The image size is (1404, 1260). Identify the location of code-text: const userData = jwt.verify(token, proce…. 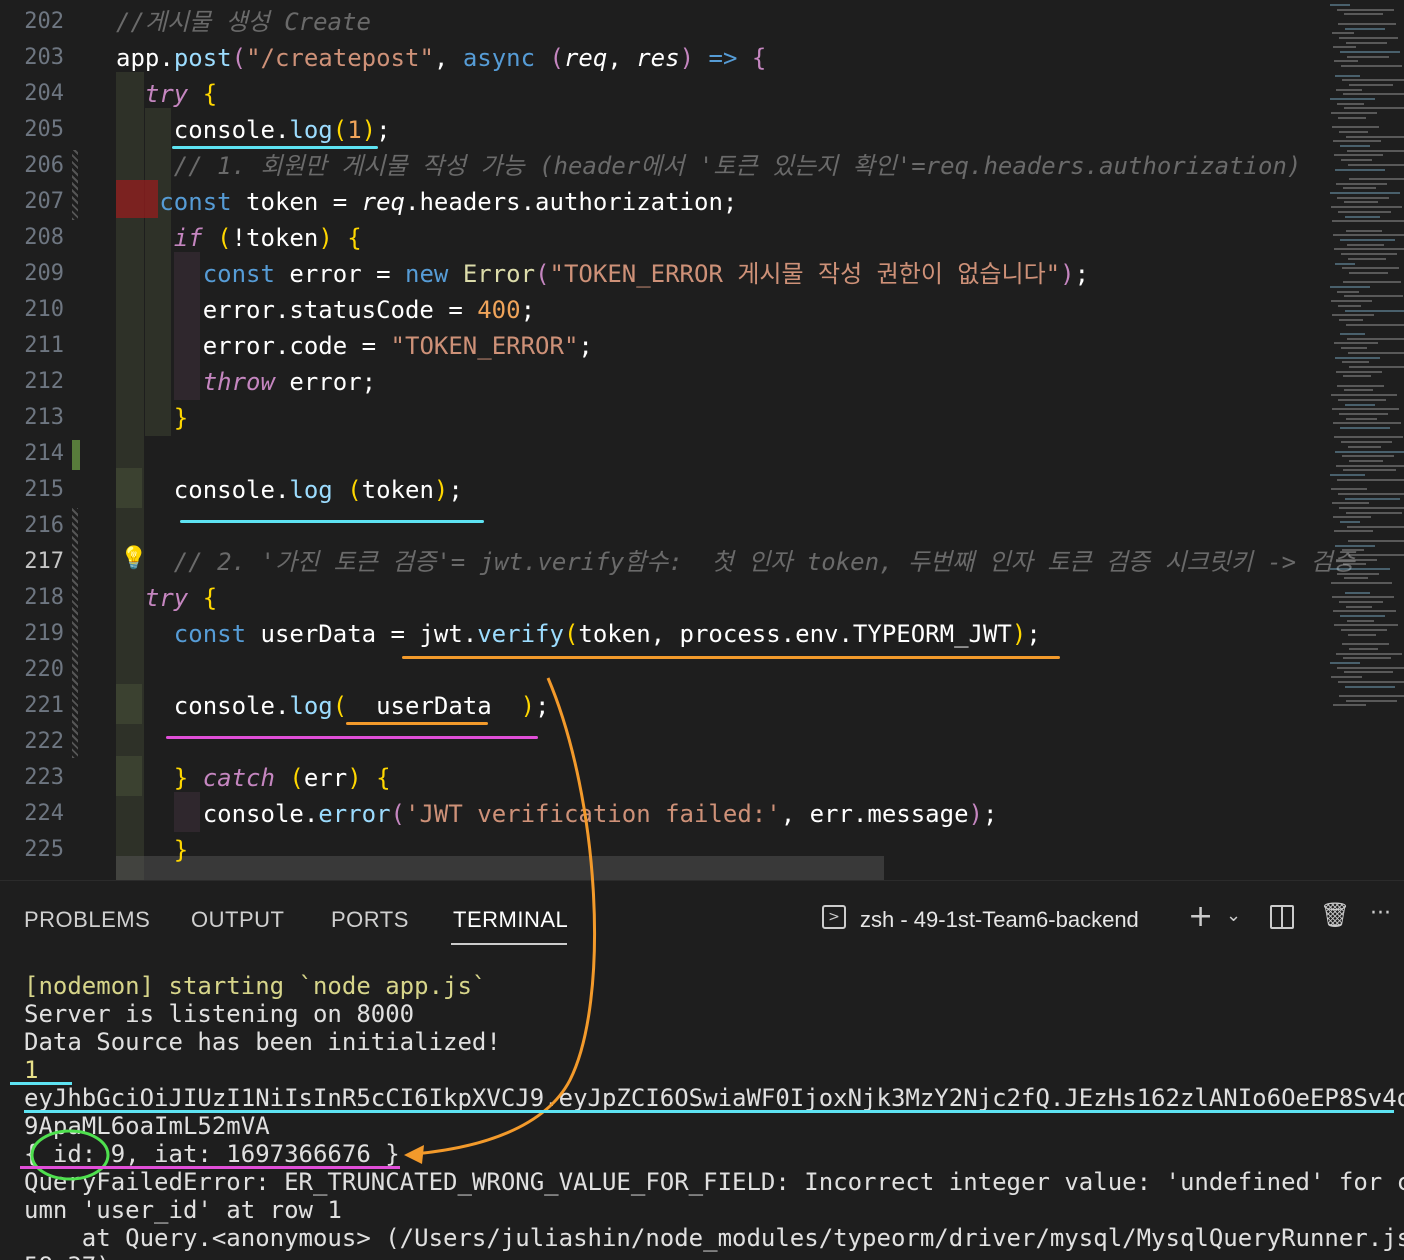
(607, 634).